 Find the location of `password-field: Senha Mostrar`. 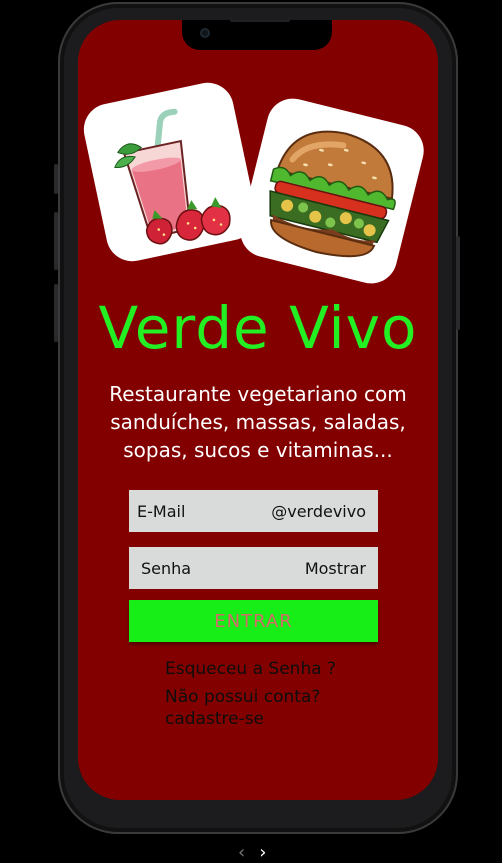

password-field: Senha Mostrar is located at coordinates (253, 568).